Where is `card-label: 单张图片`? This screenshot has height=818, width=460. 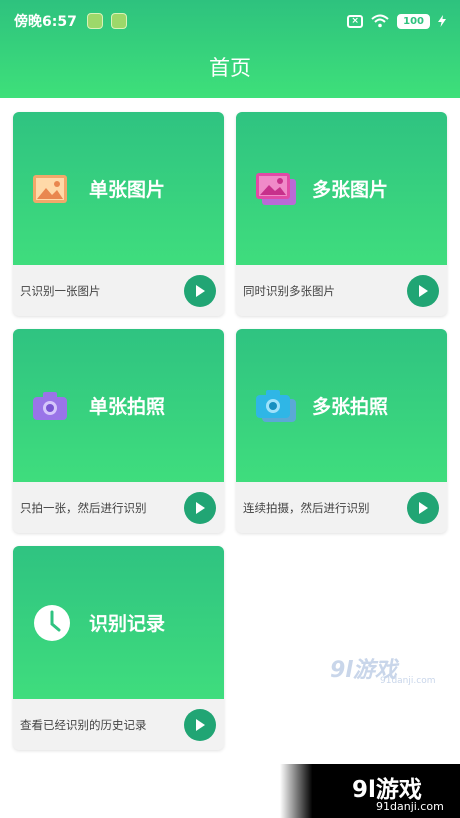 card-label: 单张图片 is located at coordinates (127, 190).